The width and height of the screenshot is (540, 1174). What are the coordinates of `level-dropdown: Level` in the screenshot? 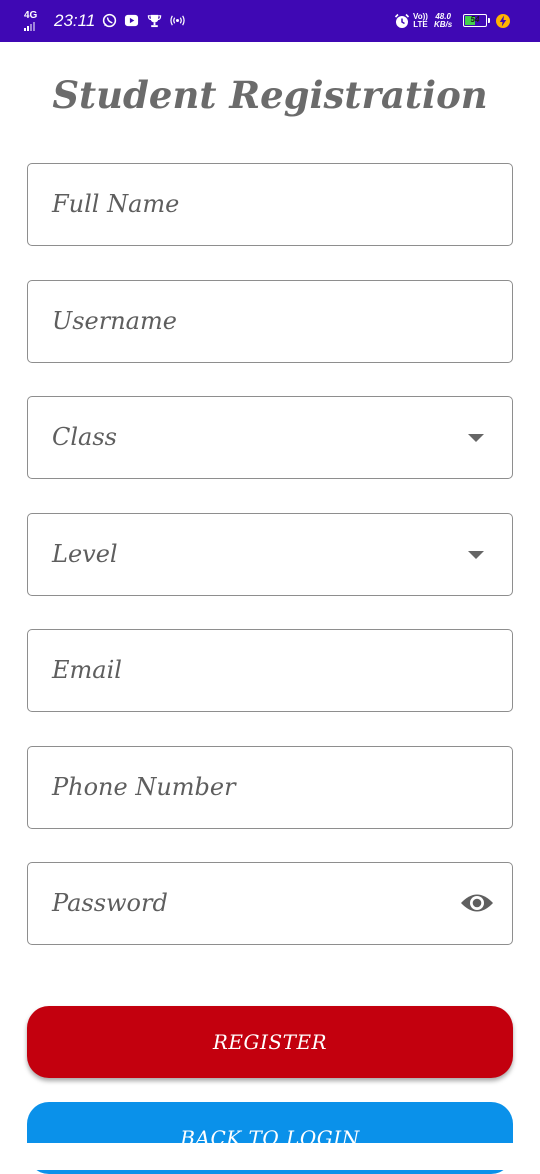 It's located at (270, 554).